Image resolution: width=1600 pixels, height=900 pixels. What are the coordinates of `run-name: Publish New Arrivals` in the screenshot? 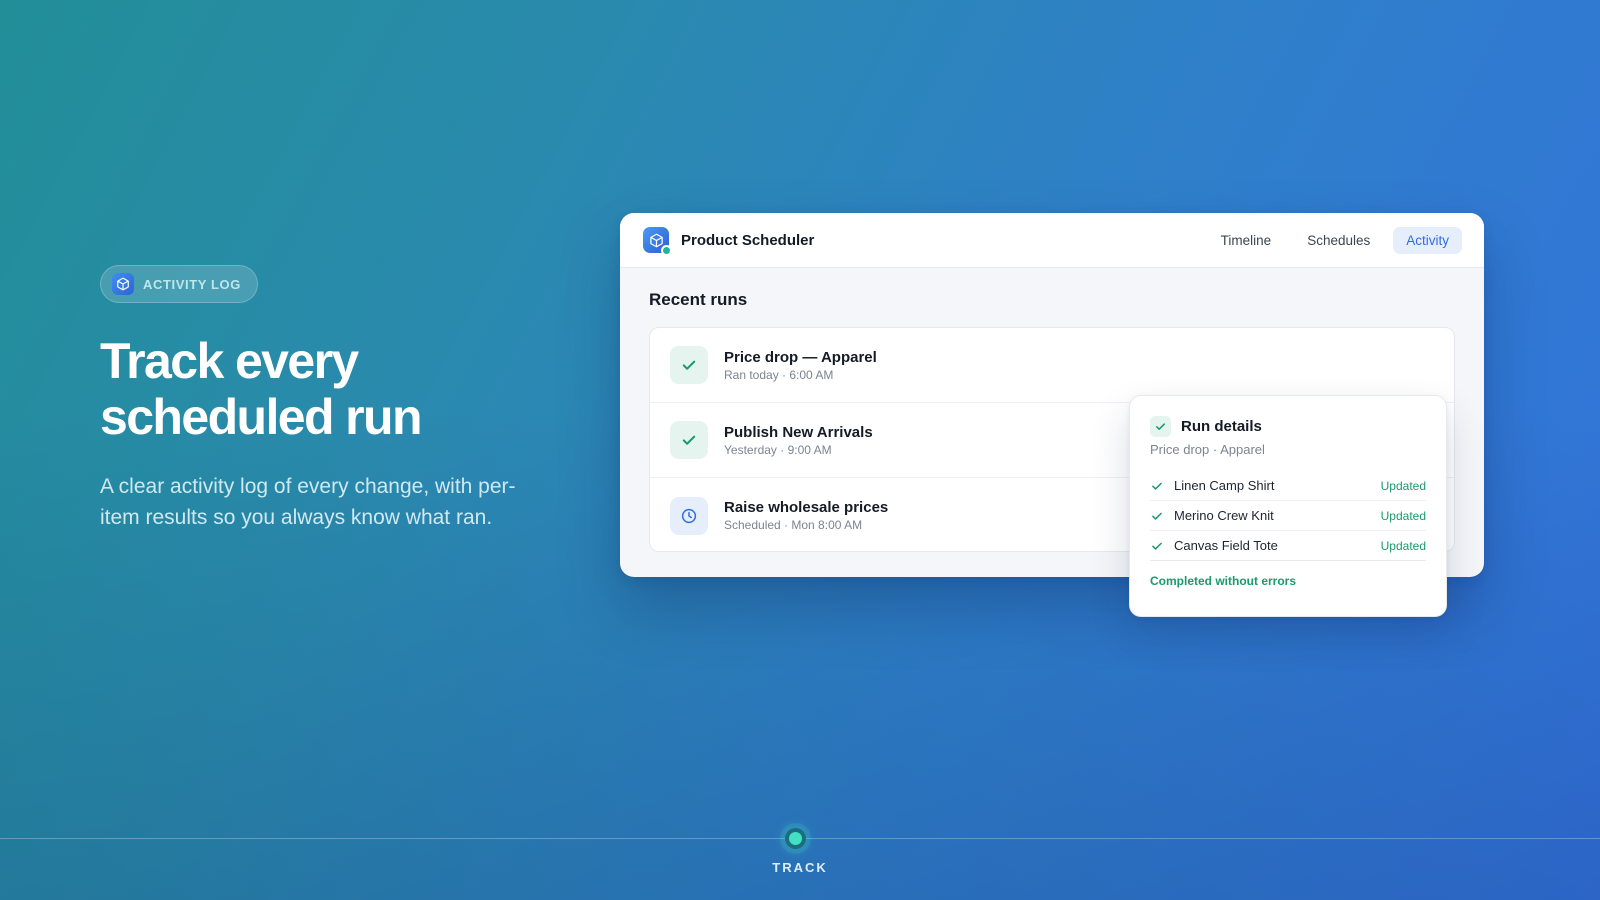 It's located at (798, 432).